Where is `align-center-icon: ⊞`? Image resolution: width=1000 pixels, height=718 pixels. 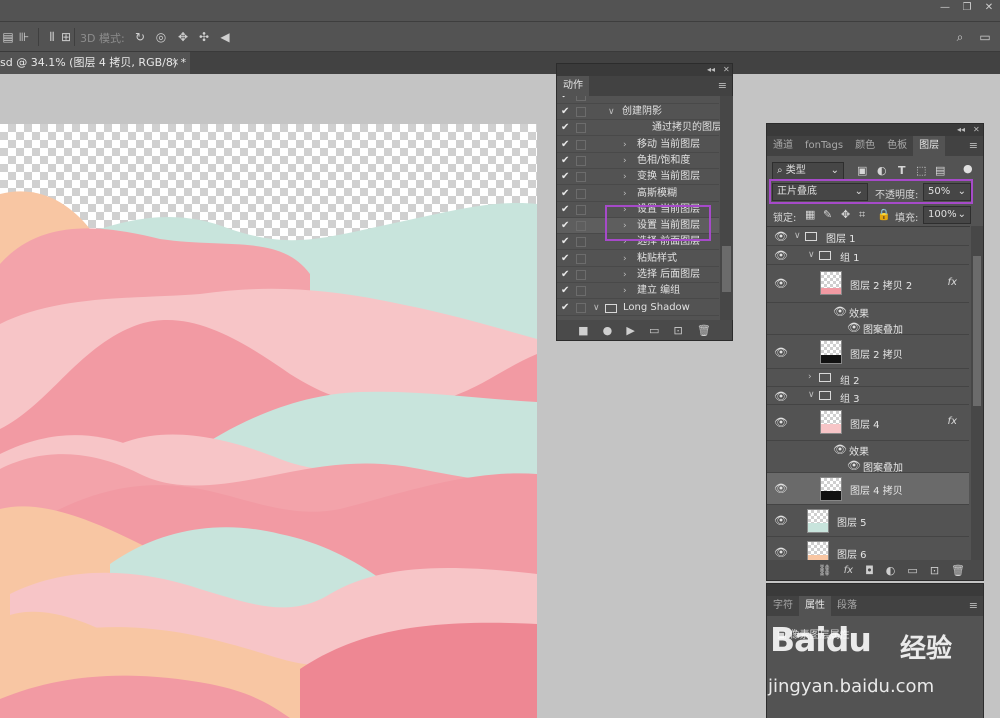
align-center-icon: ⊞ is located at coordinates (66, 37).